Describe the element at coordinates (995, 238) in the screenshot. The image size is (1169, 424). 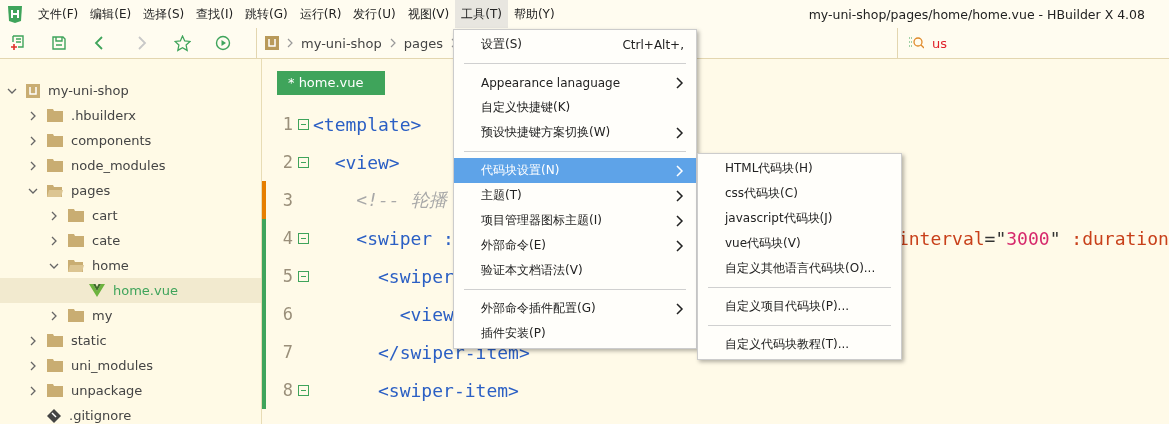
I see `code-text: ="` at that location.